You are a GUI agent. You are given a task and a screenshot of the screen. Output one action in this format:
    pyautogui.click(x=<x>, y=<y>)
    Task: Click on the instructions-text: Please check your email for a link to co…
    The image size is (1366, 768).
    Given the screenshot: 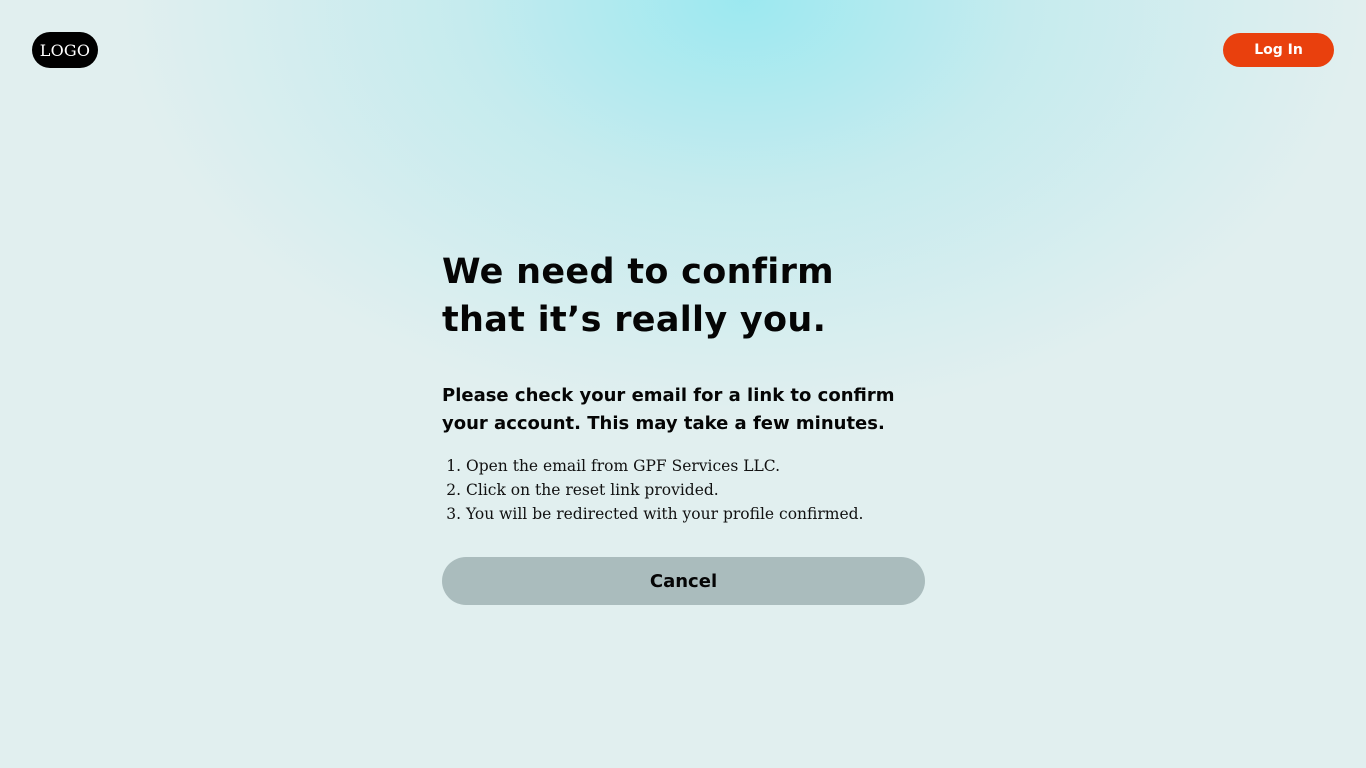 What is the action you would take?
    pyautogui.click(x=668, y=409)
    